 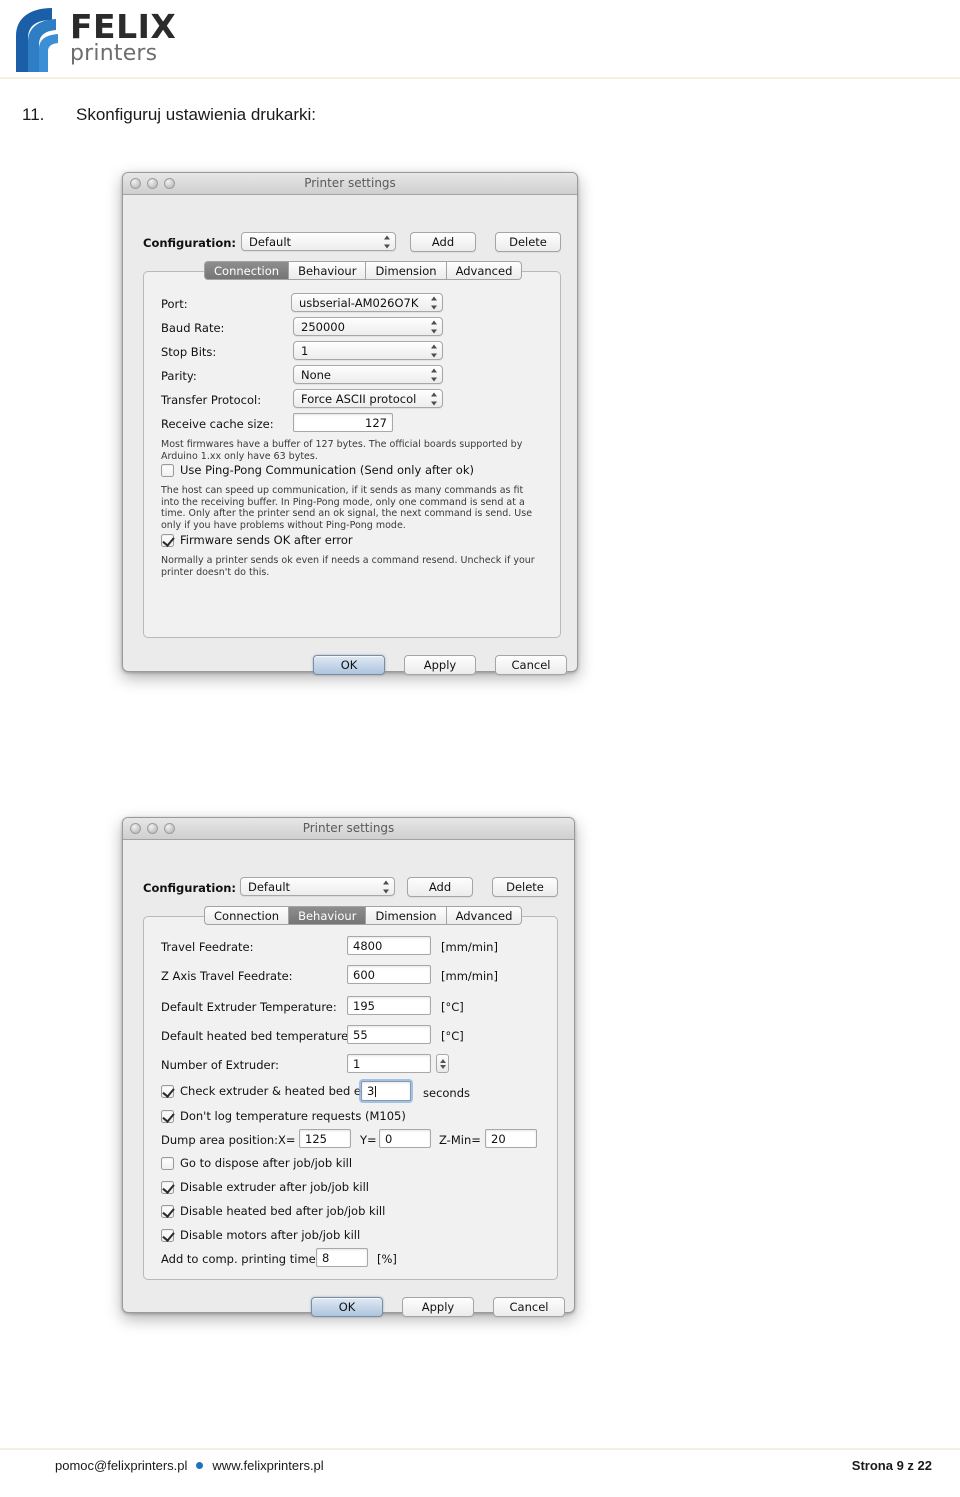 I want to click on transfer-protocol-select: Force ASCII protocol, so click(x=368, y=398).